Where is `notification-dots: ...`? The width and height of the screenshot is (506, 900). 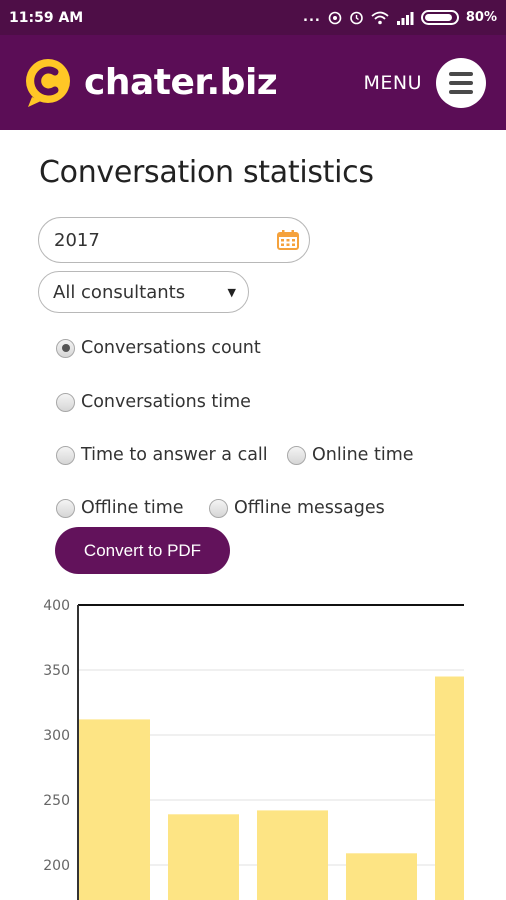
notification-dots: ... is located at coordinates (312, 17).